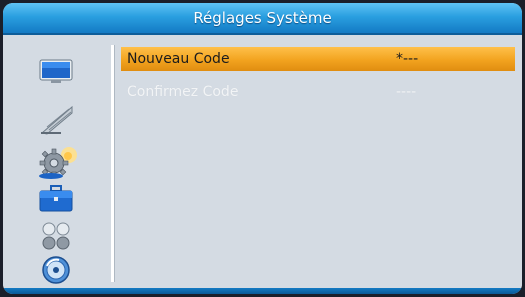 This screenshot has width=525, height=297. What do you see at coordinates (318, 59) in the screenshot?
I see `menu-row-new-code: Nouveau Code *---` at bounding box center [318, 59].